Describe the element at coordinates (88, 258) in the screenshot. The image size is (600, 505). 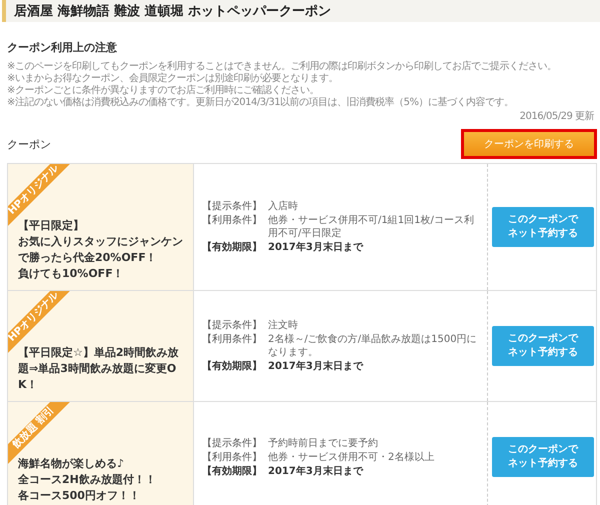
I see `coupon-title: で勝ったら代金20%OFF！` at that location.